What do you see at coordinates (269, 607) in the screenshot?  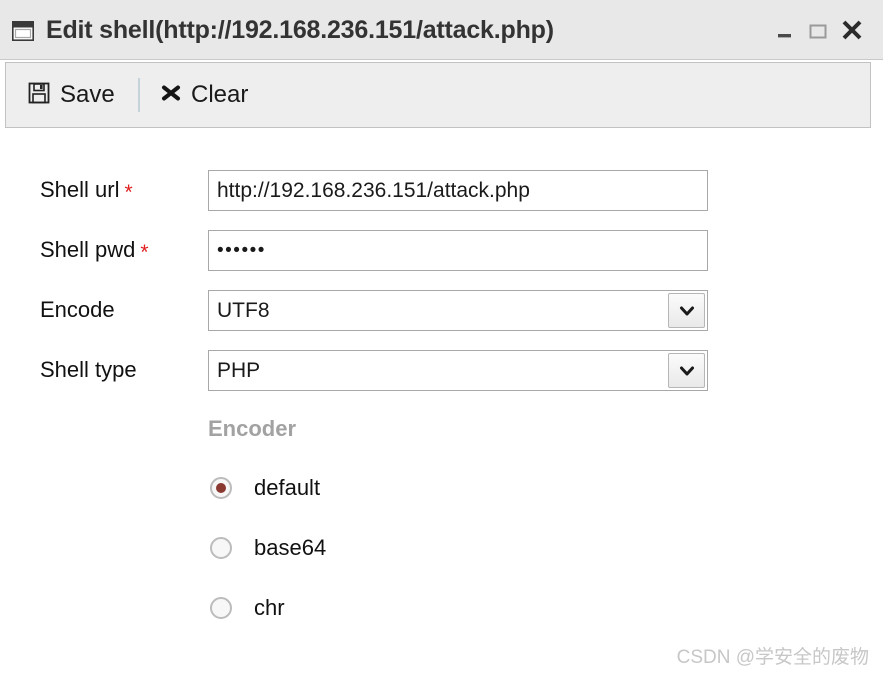 I see `radio-label-chr: chr` at bounding box center [269, 607].